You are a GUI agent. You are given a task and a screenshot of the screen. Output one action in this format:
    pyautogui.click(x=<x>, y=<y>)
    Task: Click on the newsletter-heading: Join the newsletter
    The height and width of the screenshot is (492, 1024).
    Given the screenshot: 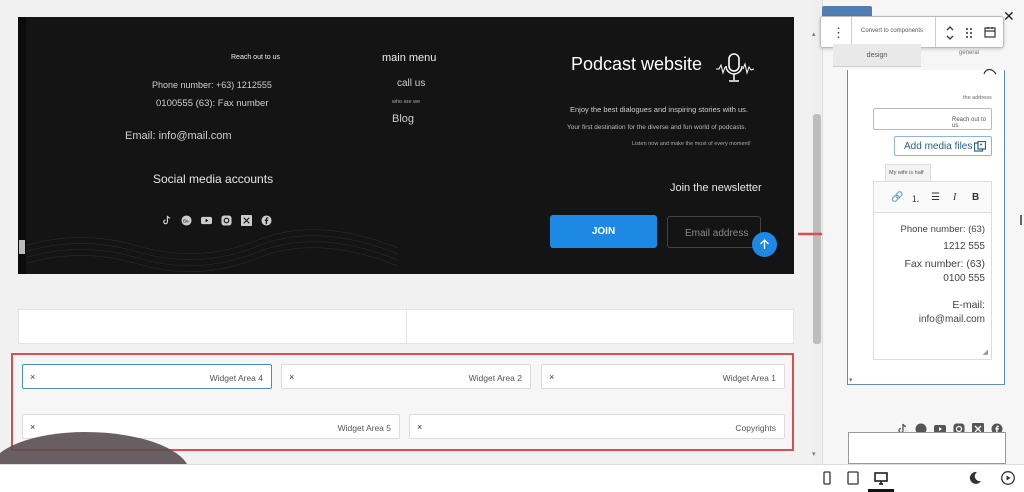 What is the action you would take?
    pyautogui.click(x=716, y=188)
    